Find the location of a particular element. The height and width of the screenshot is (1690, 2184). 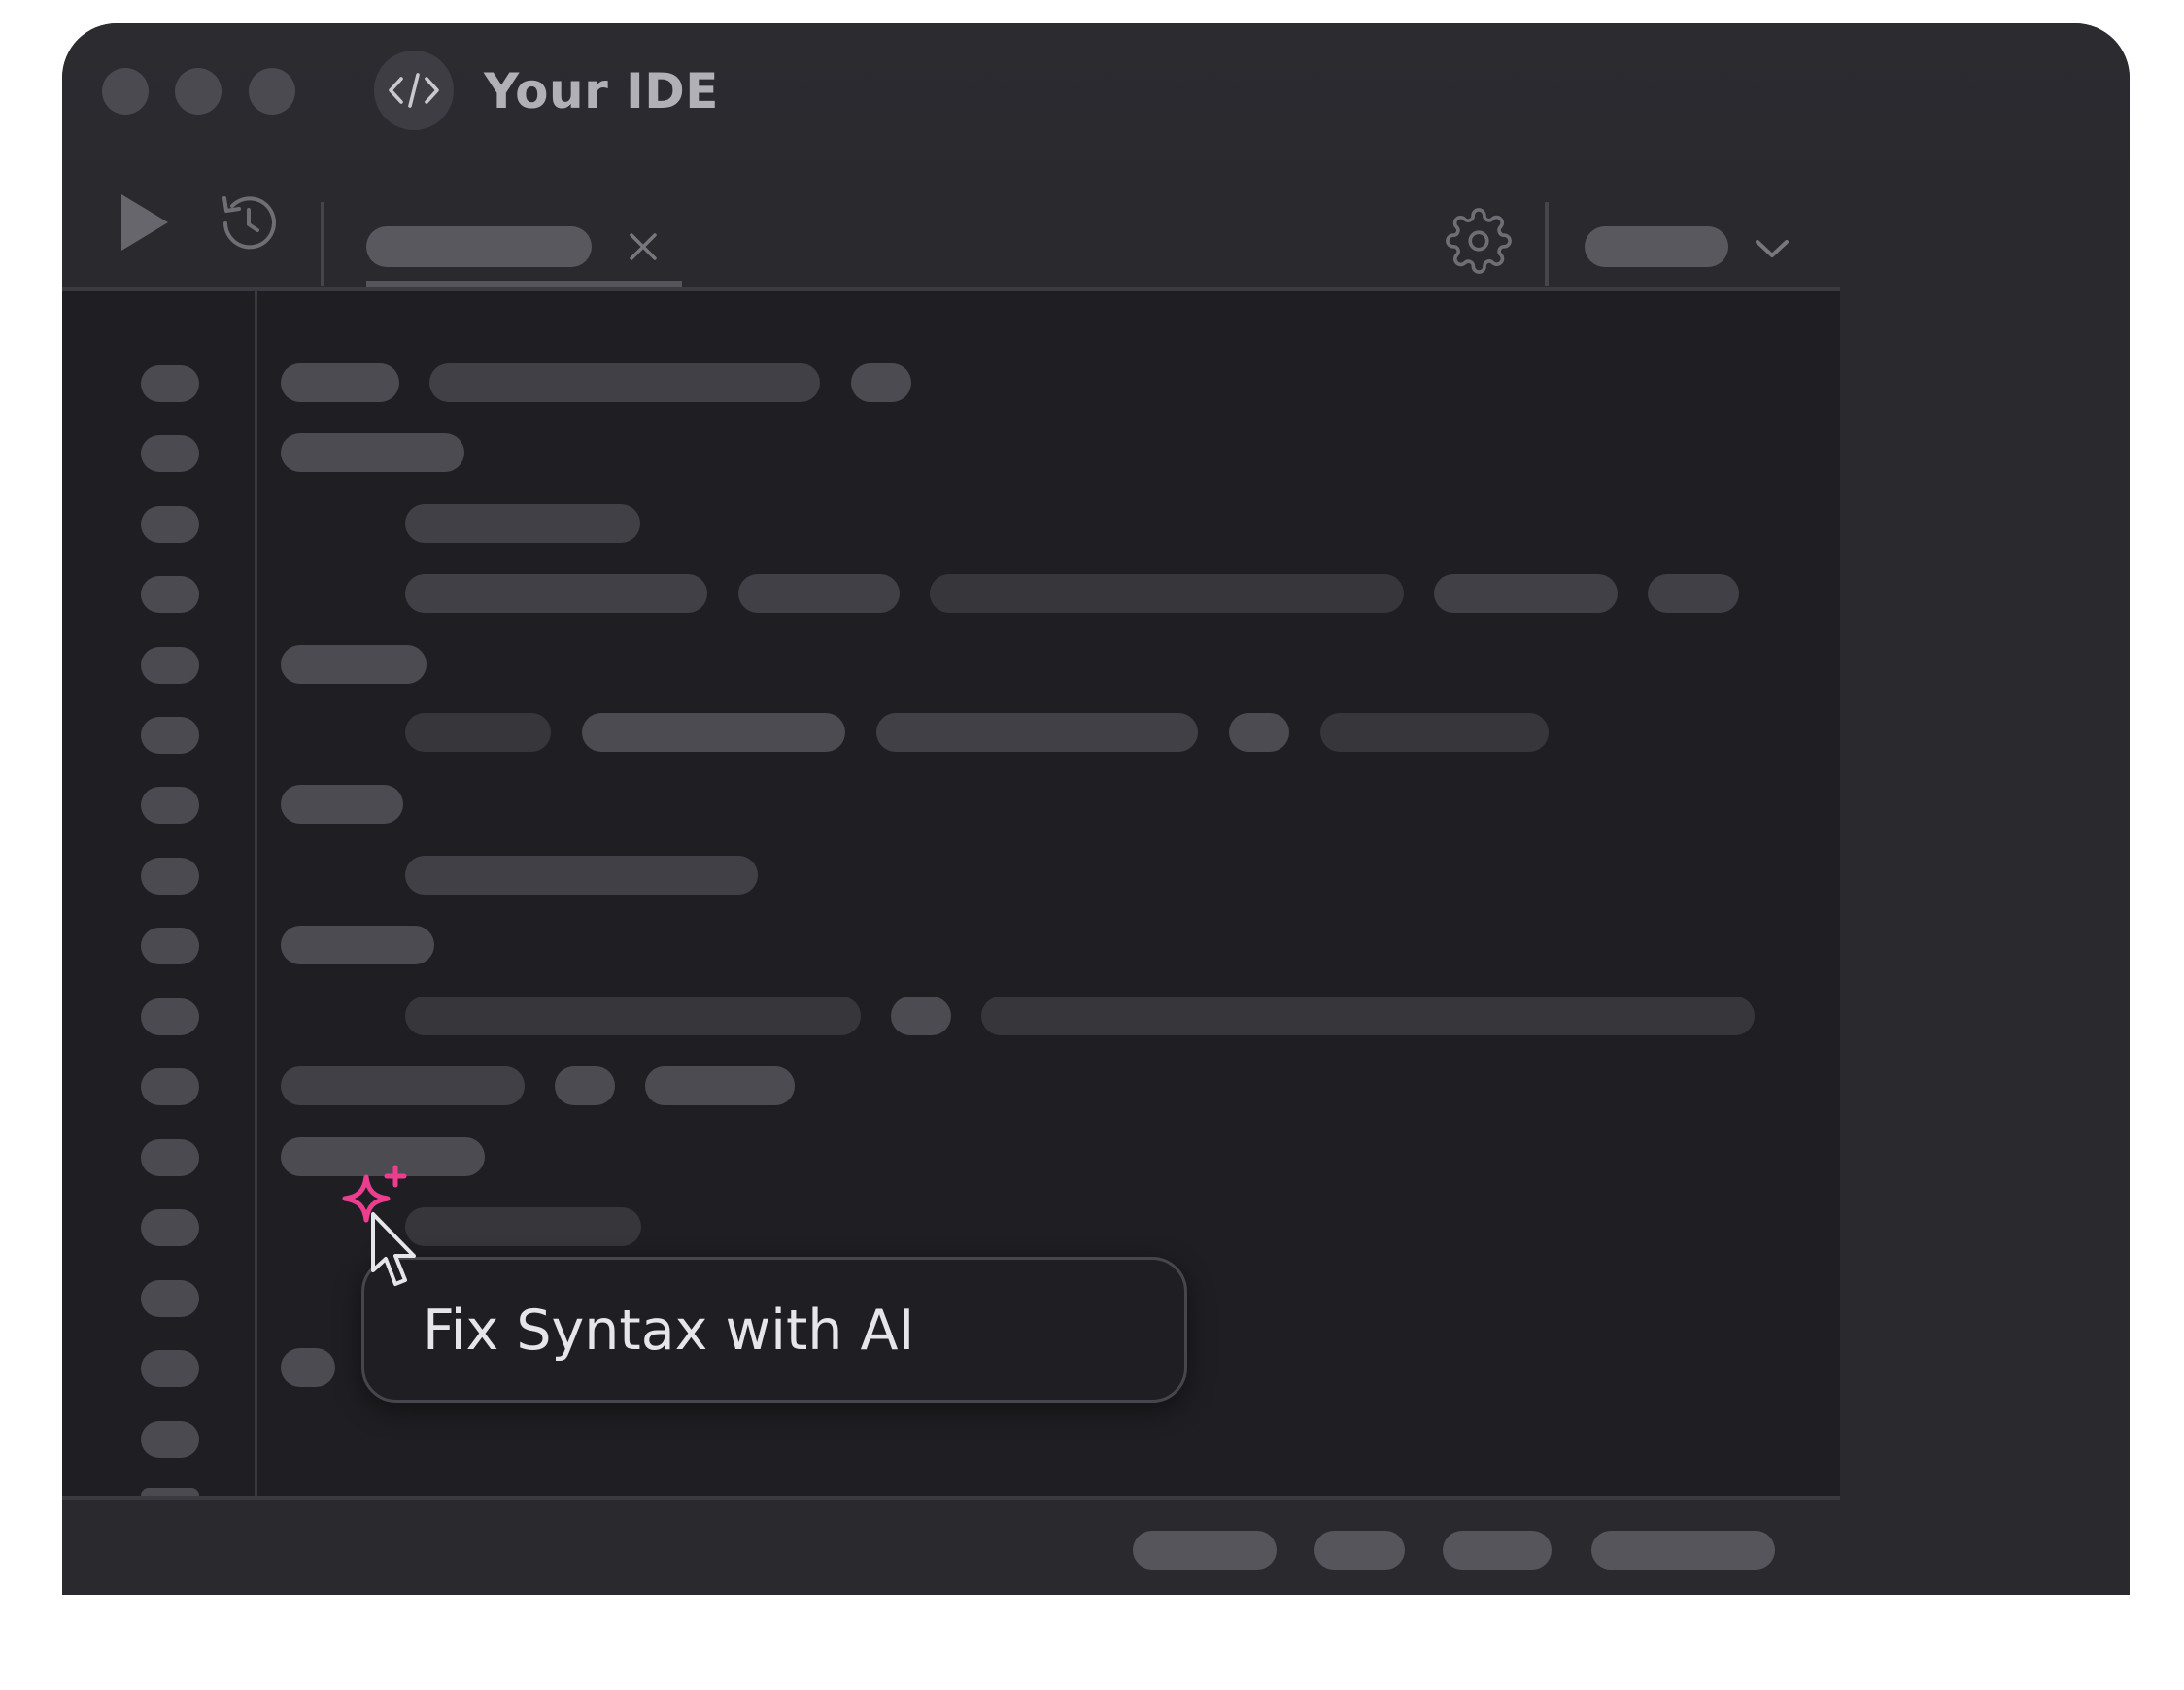

close-icon is located at coordinates (643, 246).